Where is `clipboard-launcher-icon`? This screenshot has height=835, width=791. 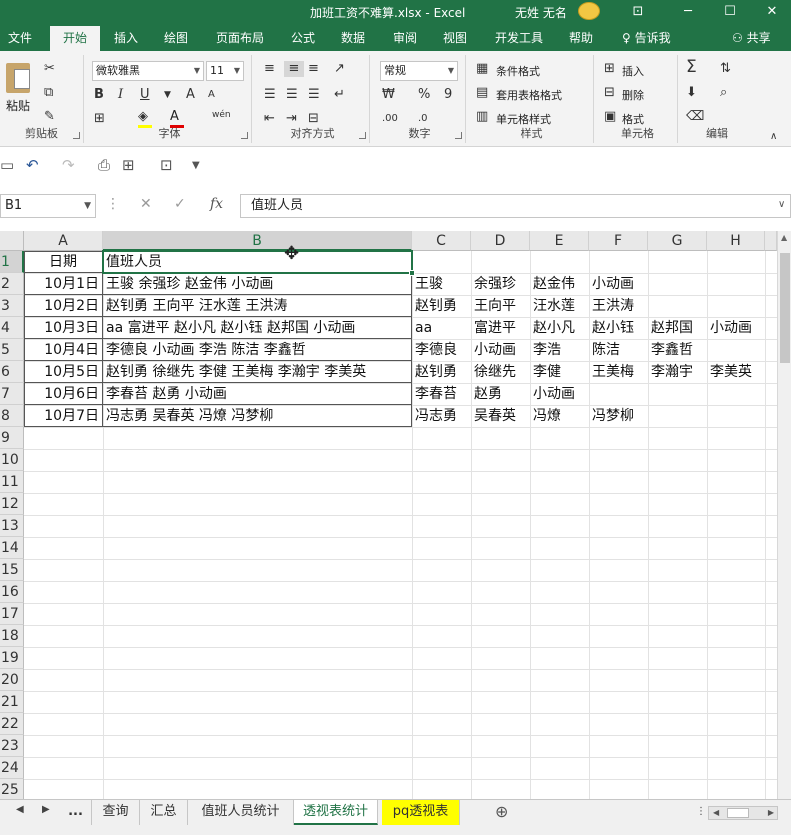 clipboard-launcher-icon is located at coordinates (76, 135).